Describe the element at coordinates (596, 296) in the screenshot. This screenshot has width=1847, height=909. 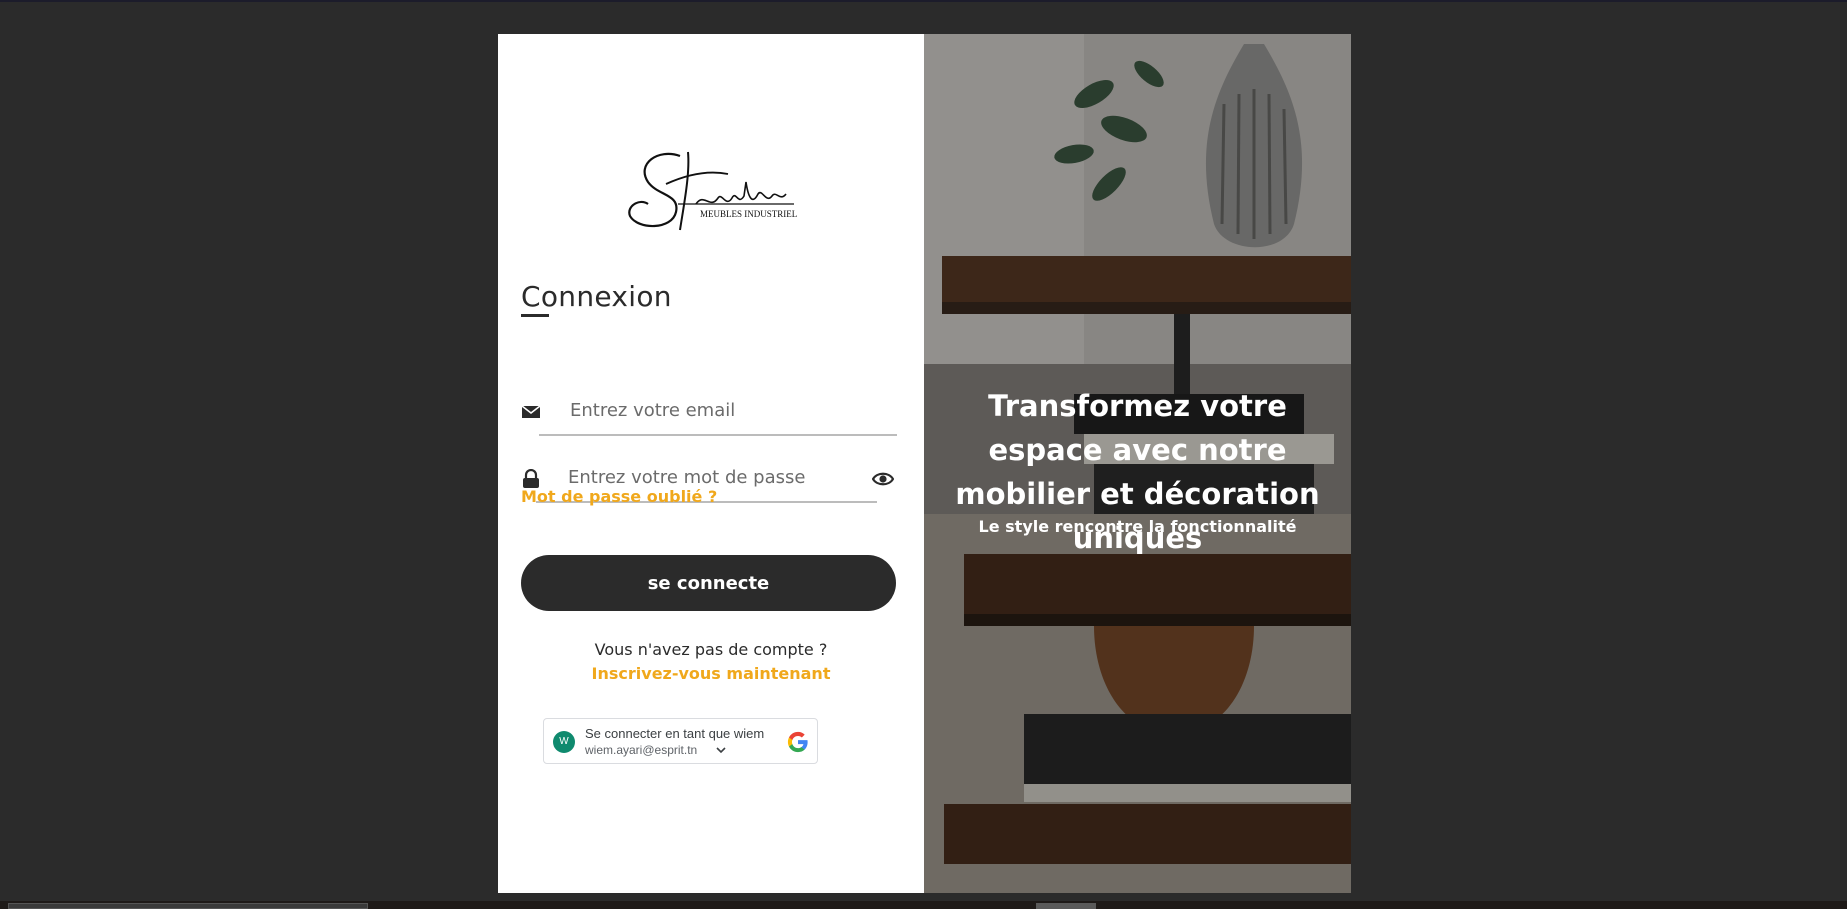
I see `page-title: Connexion` at that location.